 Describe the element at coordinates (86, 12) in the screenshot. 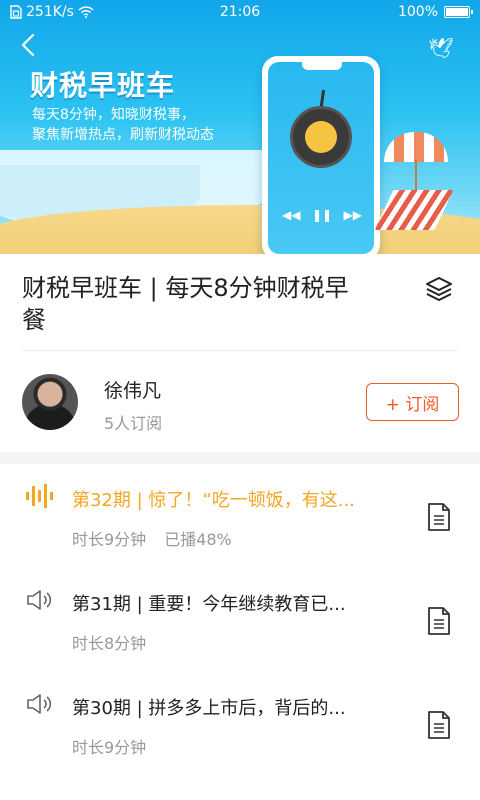

I see `wifi-icon` at that location.